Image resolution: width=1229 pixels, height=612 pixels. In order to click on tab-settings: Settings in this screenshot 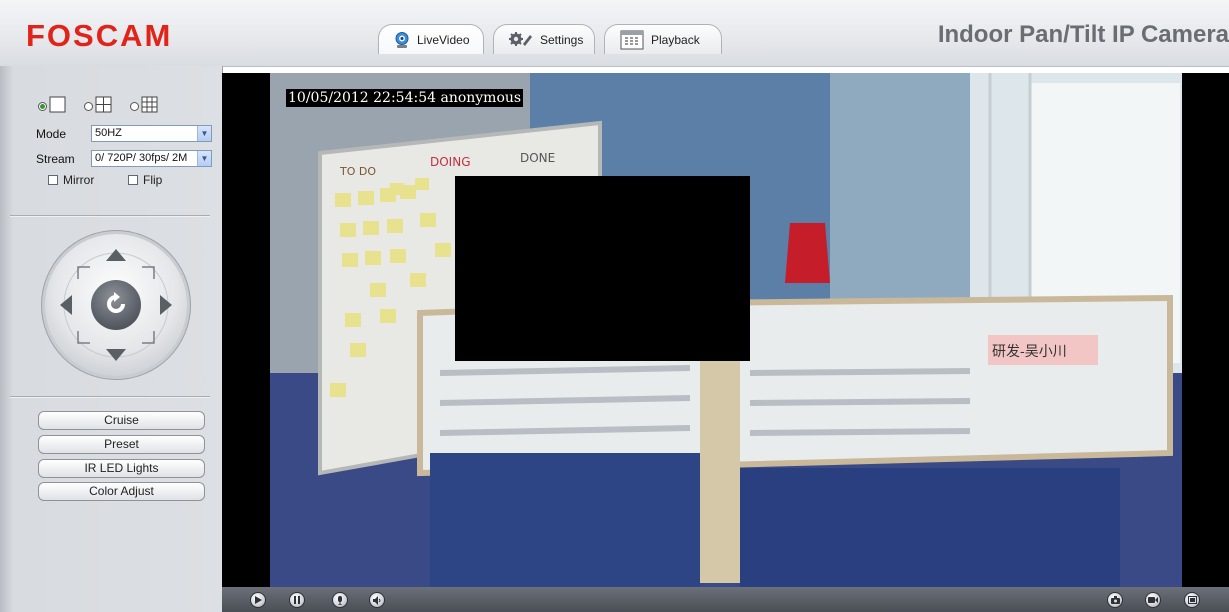, I will do `click(544, 39)`.